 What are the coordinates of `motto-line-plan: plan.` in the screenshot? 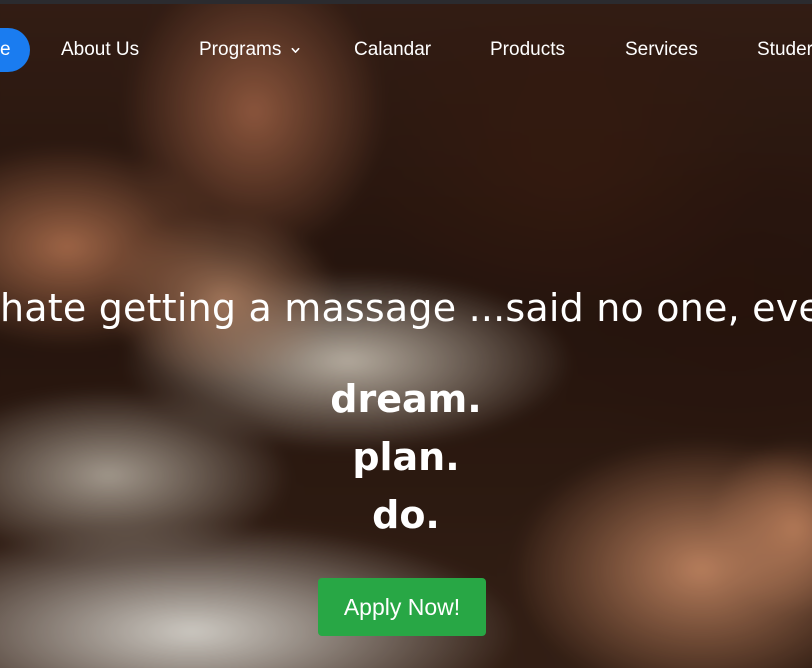 It's located at (406, 457).